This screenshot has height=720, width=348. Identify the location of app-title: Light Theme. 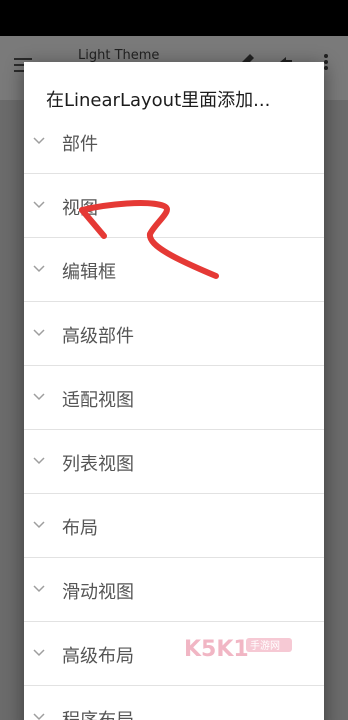
(119, 55).